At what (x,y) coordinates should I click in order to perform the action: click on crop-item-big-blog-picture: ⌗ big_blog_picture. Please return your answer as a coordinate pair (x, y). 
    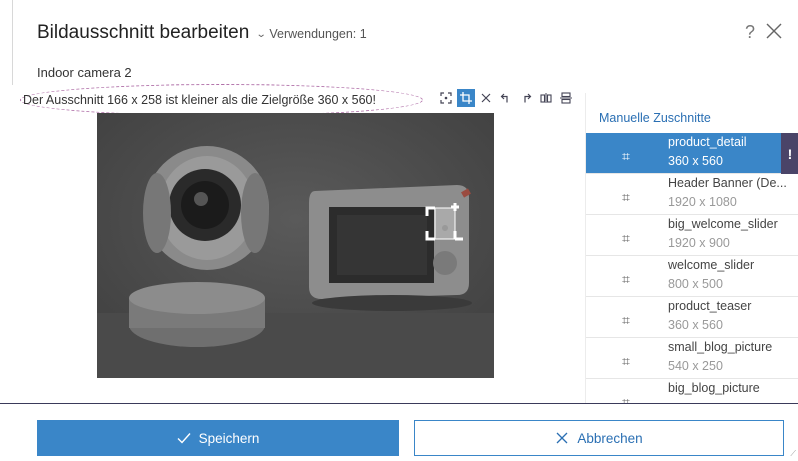
    Looking at the image, I should click on (692, 391).